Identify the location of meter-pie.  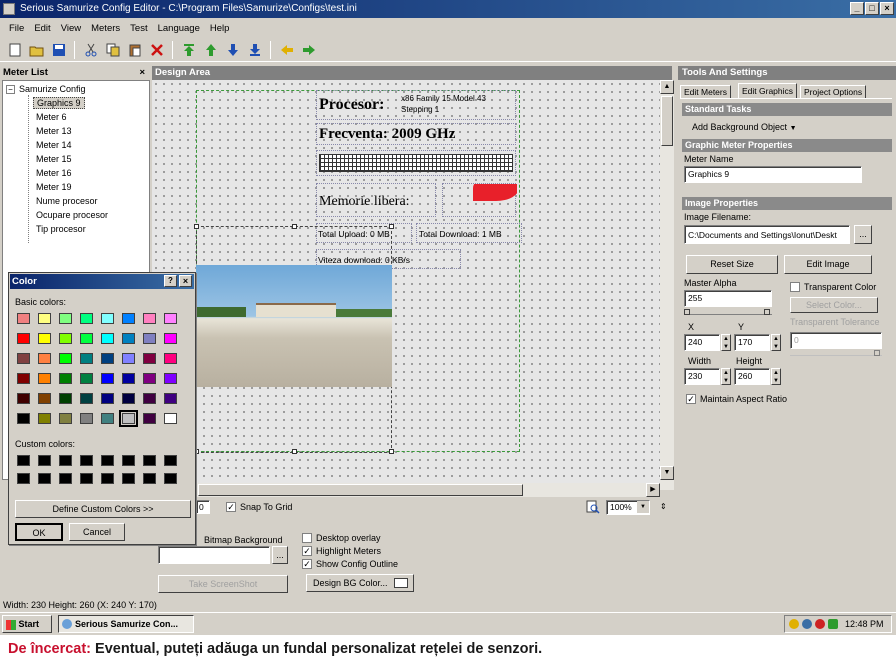
(479, 200).